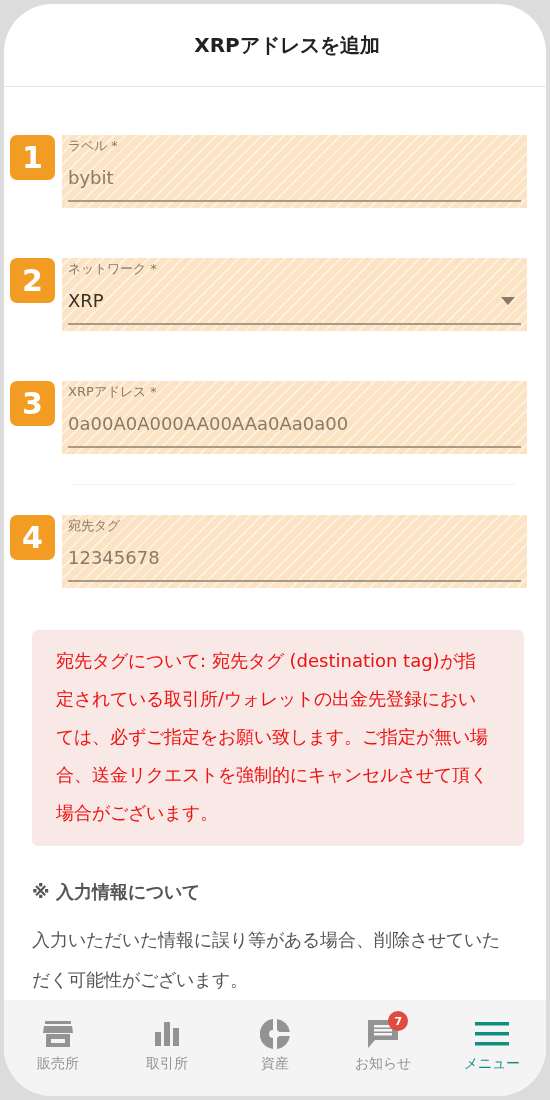 The image size is (550, 1100). What do you see at coordinates (294, 294) in the screenshot?
I see `network-select: ネットワーク * XRP` at bounding box center [294, 294].